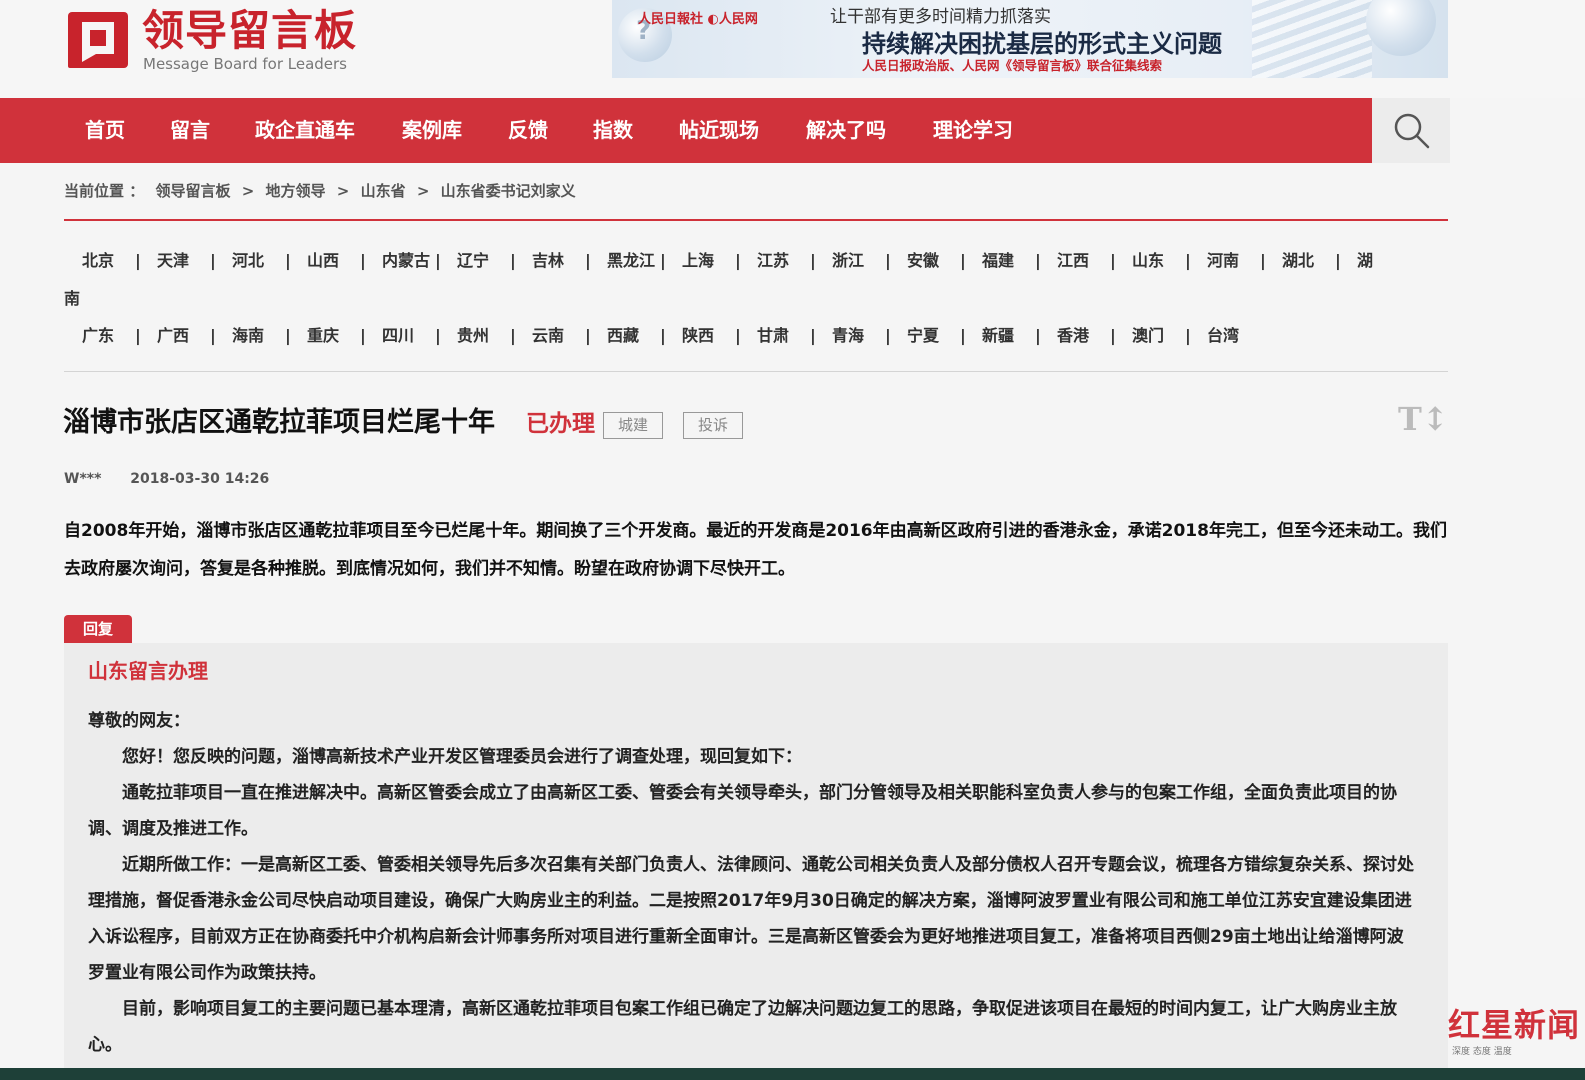 The width and height of the screenshot is (1585, 1080). I want to click on message-author: W***, so click(83, 479).